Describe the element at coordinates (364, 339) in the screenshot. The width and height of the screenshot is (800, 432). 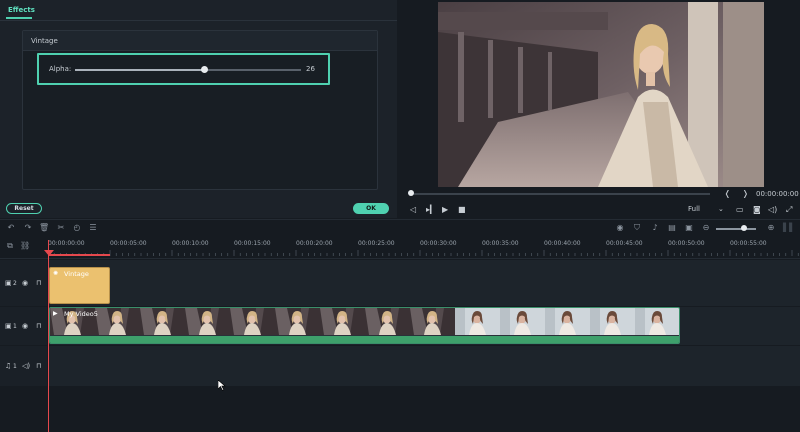
I see `audio-waveform-bar` at that location.